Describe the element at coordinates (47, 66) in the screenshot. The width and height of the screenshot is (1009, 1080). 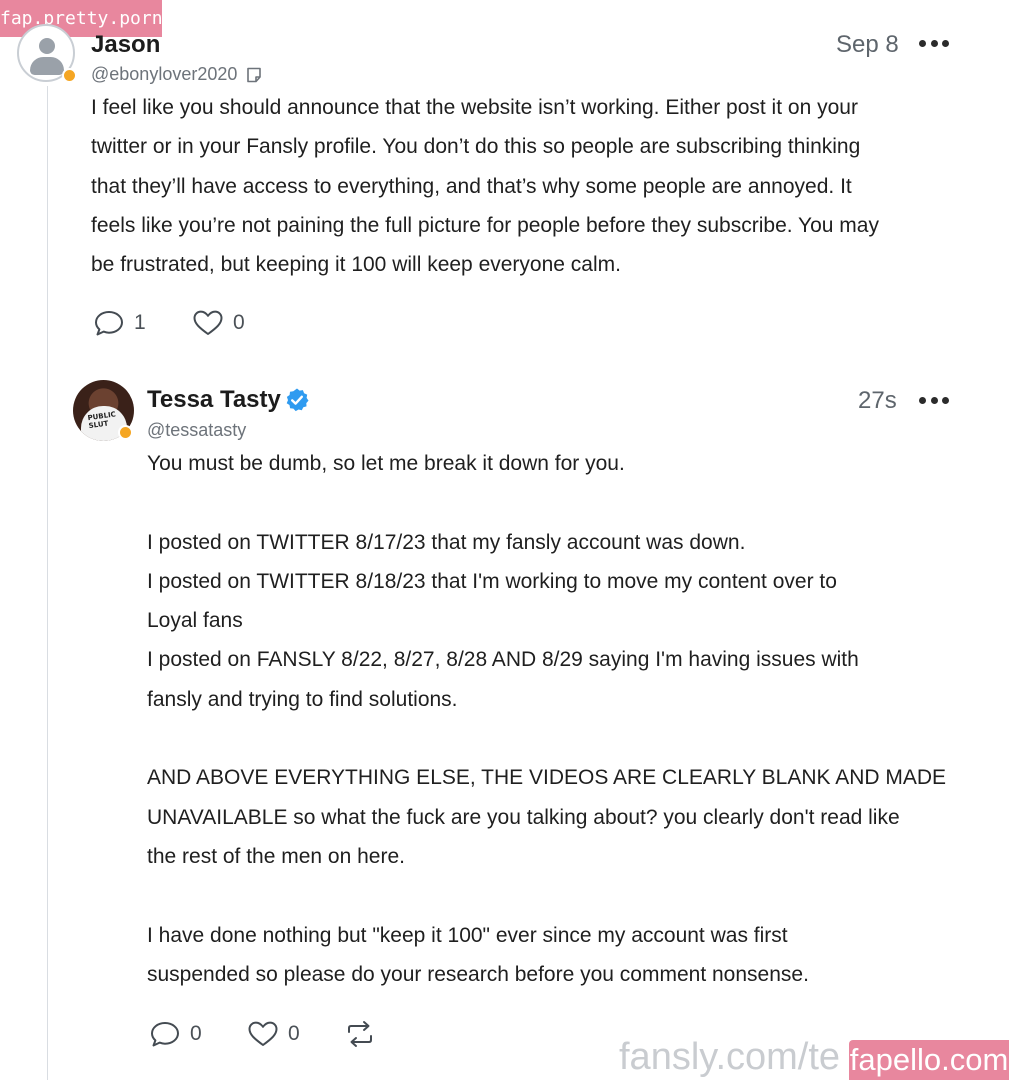
I see `avatar-body` at that location.